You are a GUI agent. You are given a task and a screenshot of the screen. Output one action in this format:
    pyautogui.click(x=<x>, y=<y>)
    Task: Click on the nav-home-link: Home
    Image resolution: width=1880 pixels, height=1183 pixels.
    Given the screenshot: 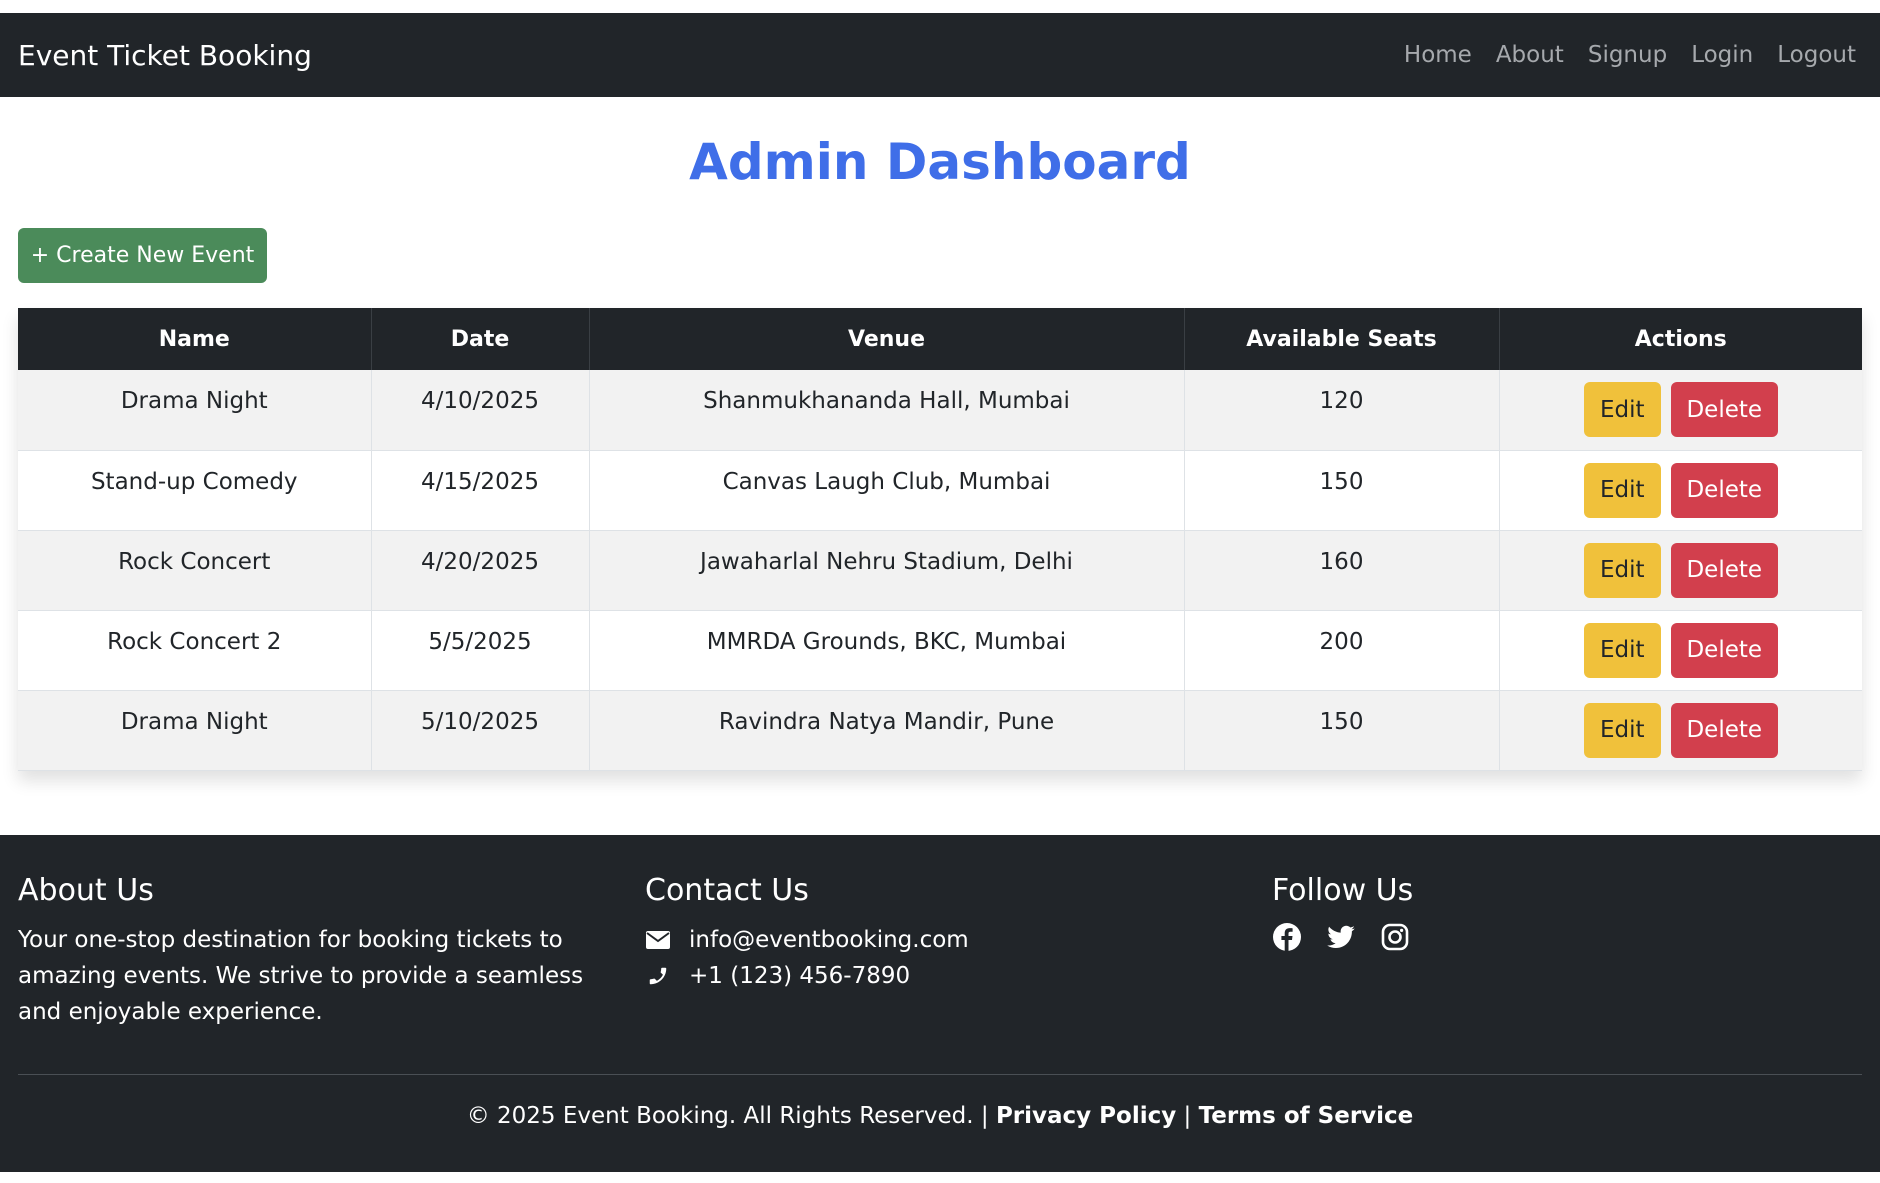 What is the action you would take?
    pyautogui.click(x=1438, y=55)
    